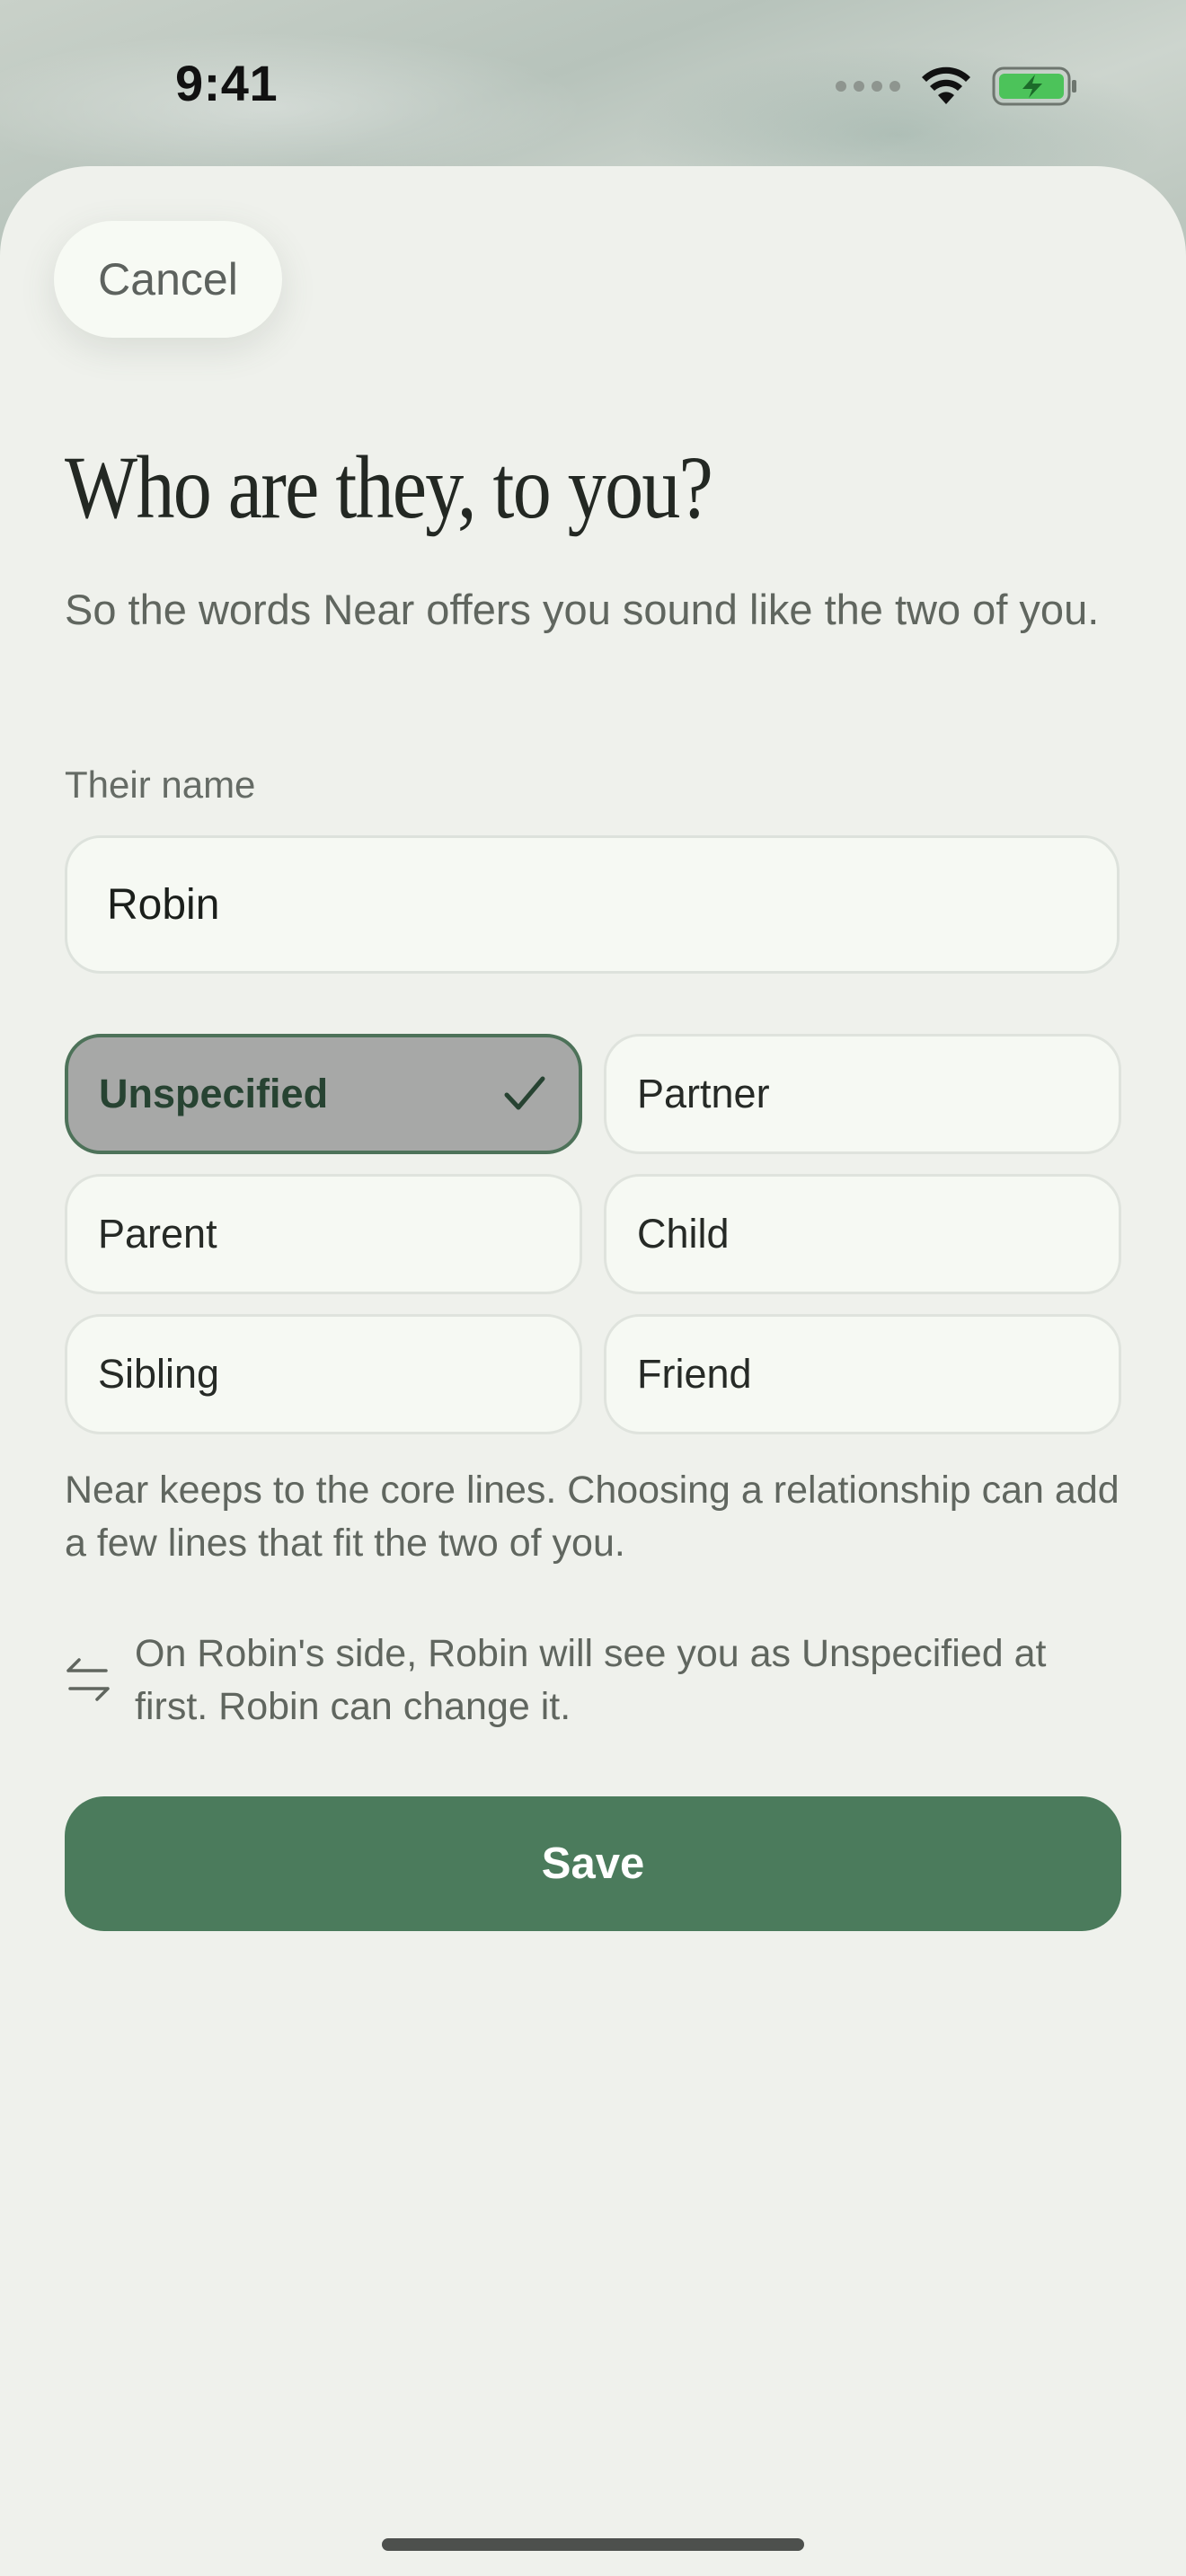 The height and width of the screenshot is (2576, 1186). I want to click on status-icons, so click(957, 86).